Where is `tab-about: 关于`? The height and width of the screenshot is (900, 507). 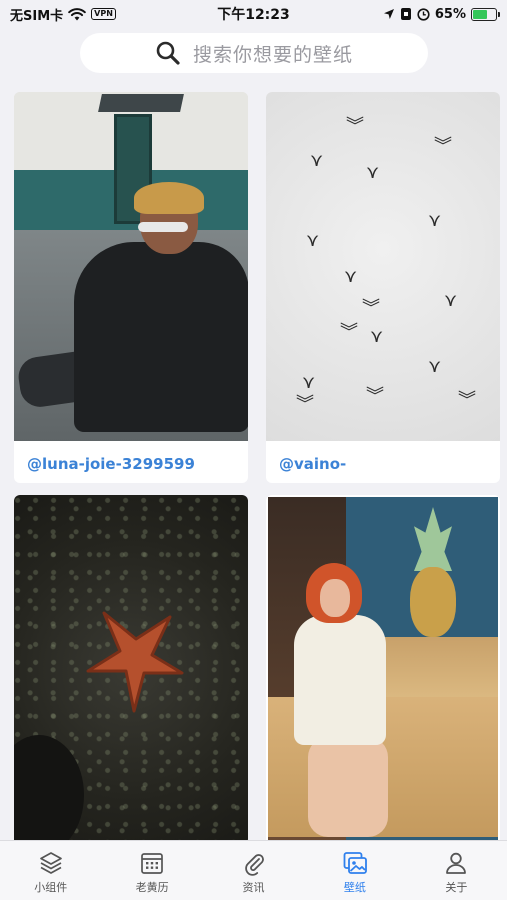 tab-about: 关于 is located at coordinates (456, 870).